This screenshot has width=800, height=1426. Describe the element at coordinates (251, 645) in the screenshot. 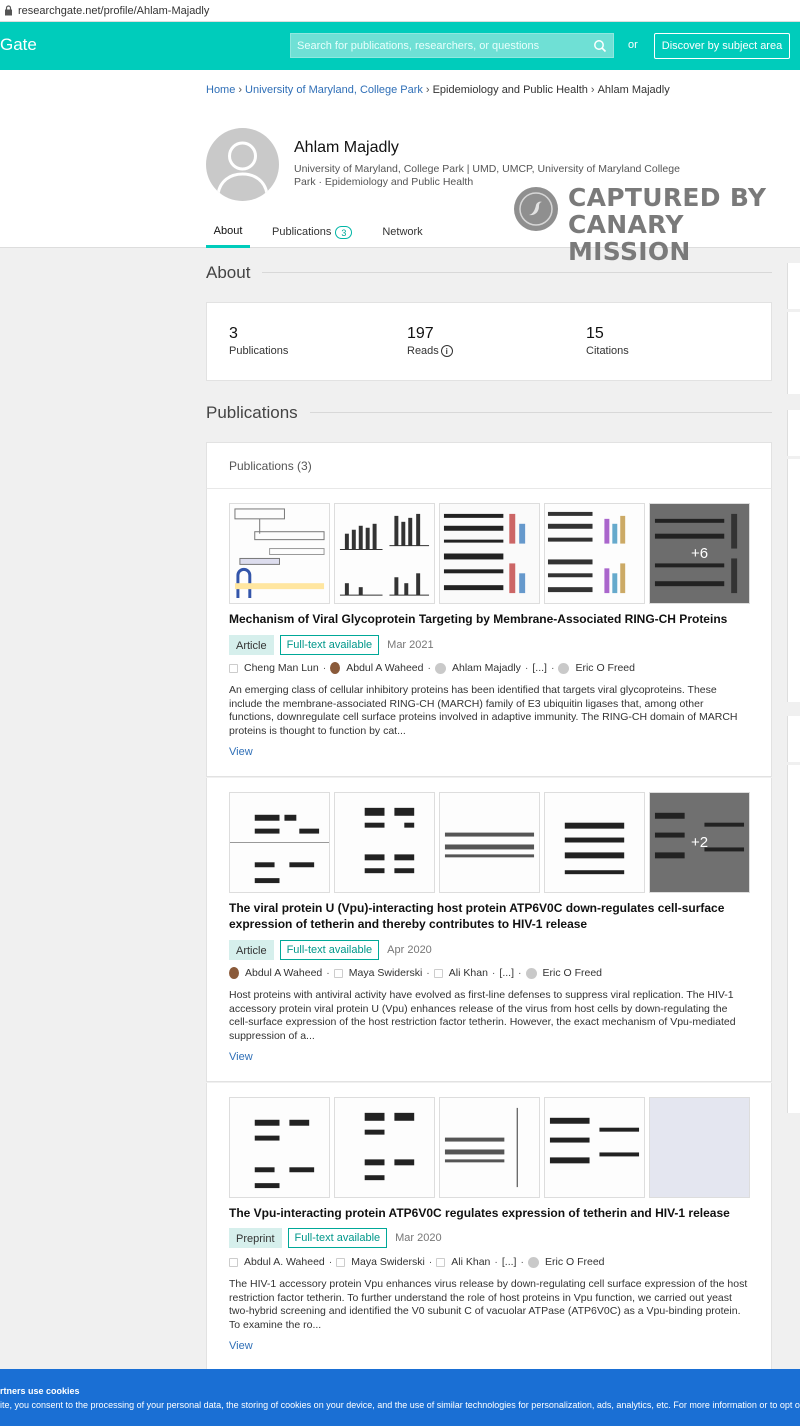

I see `publication-type-badge: Article` at that location.